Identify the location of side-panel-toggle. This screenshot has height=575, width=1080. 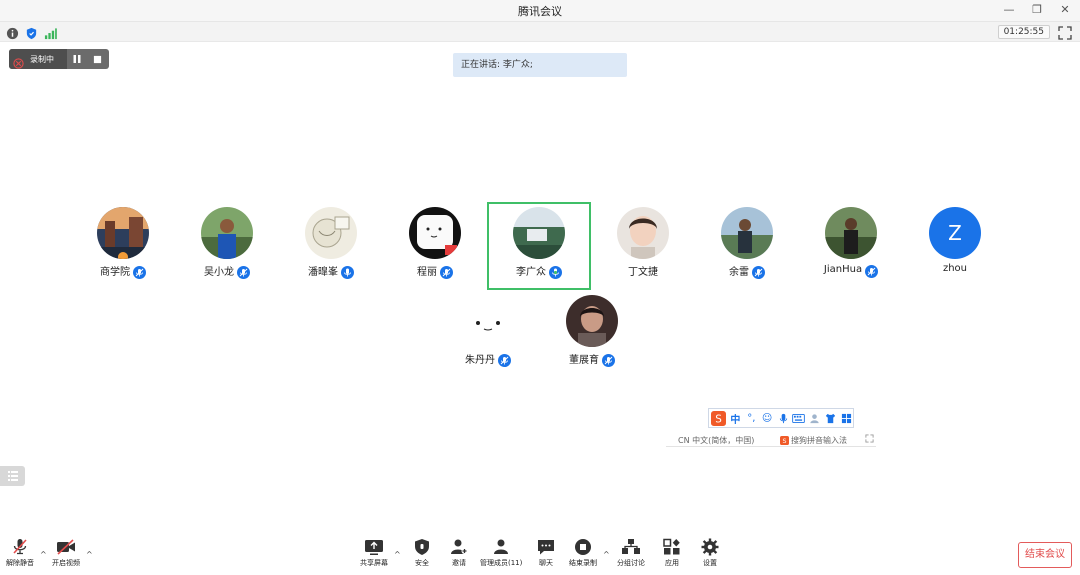
(12, 476).